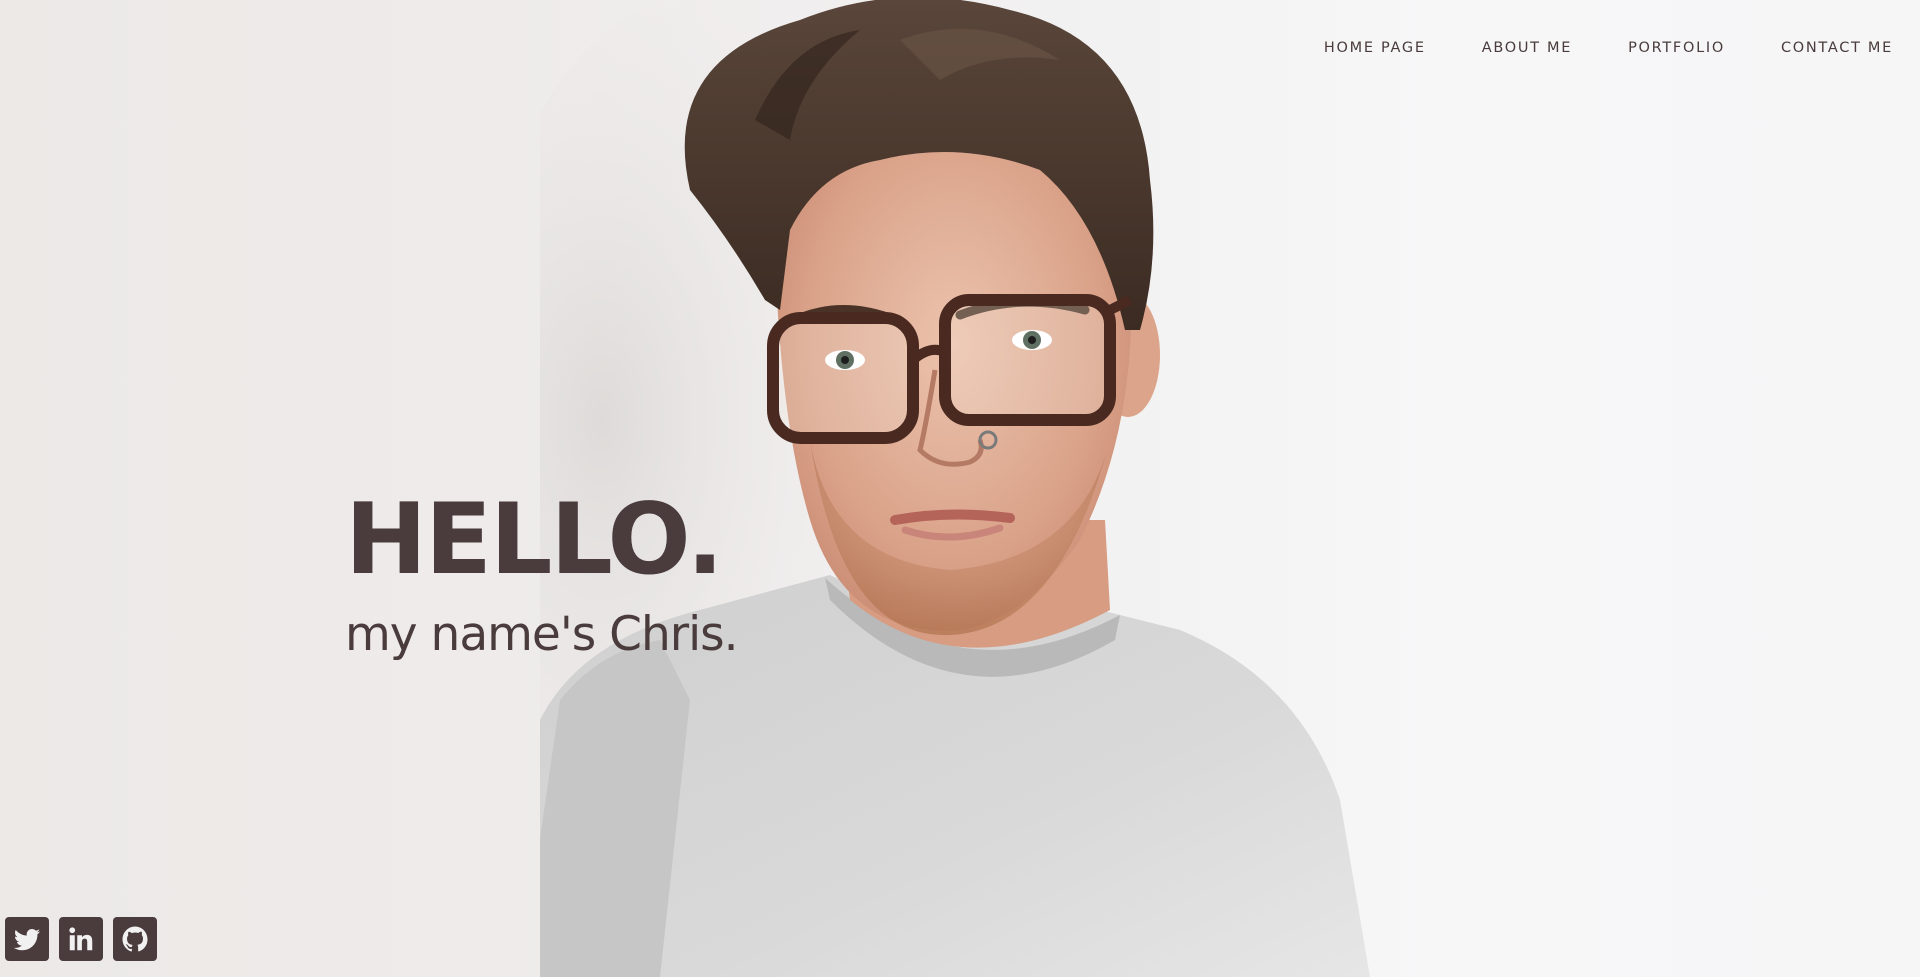  What do you see at coordinates (1676, 48) in the screenshot?
I see `nav-portfolio: PORTFOLIO` at bounding box center [1676, 48].